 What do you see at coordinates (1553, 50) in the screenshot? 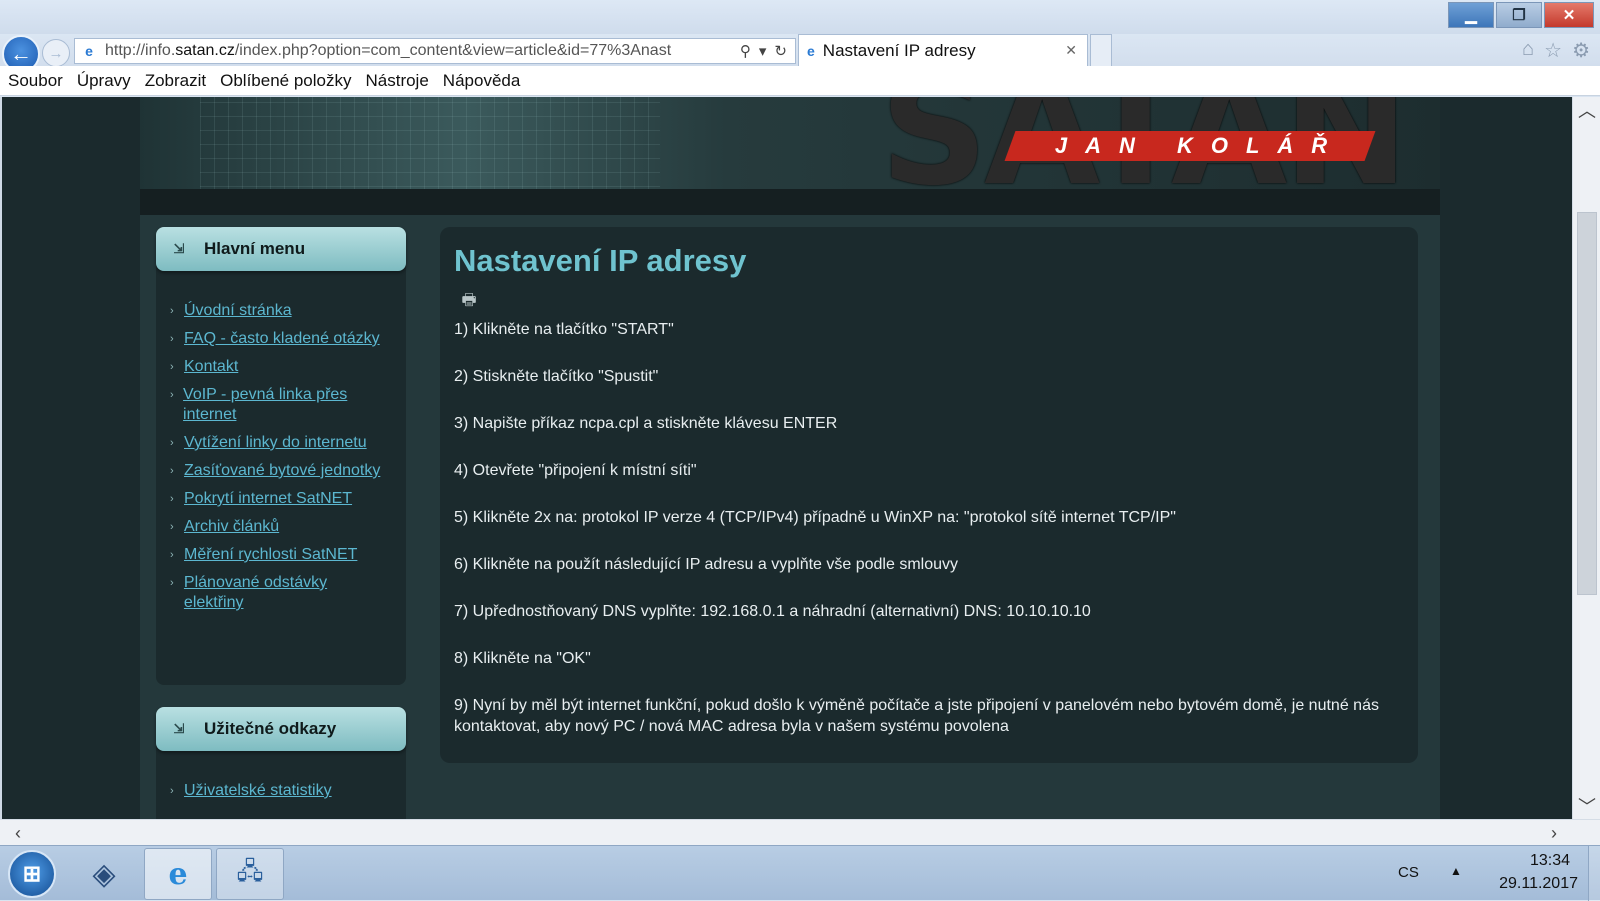
I see `favorites-star-icon: ☆` at bounding box center [1553, 50].